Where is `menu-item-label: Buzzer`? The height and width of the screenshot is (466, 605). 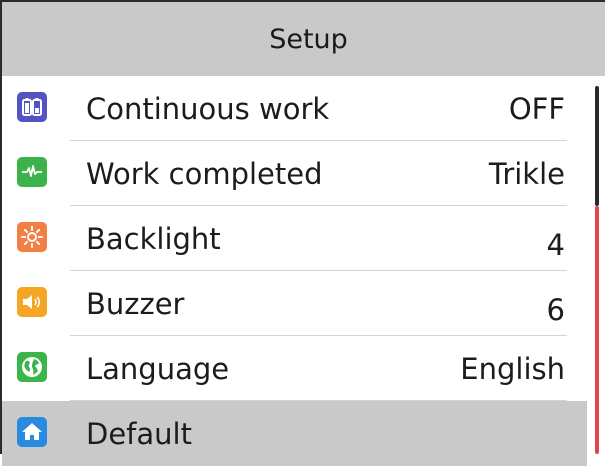
menu-item-label: Buzzer is located at coordinates (135, 303).